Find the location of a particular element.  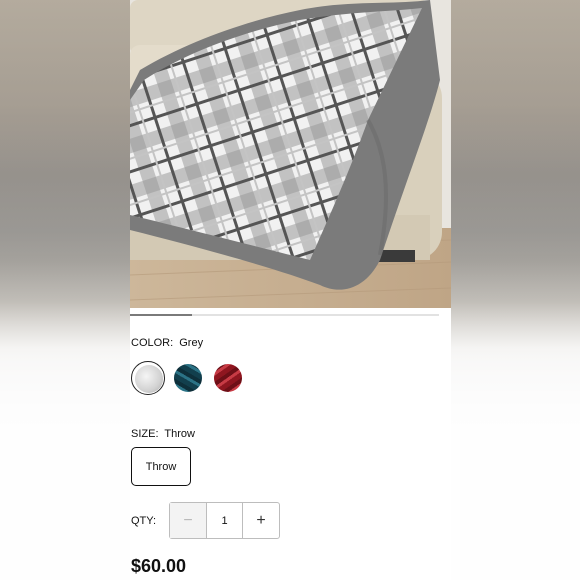

swatch-grey is located at coordinates (148, 378).